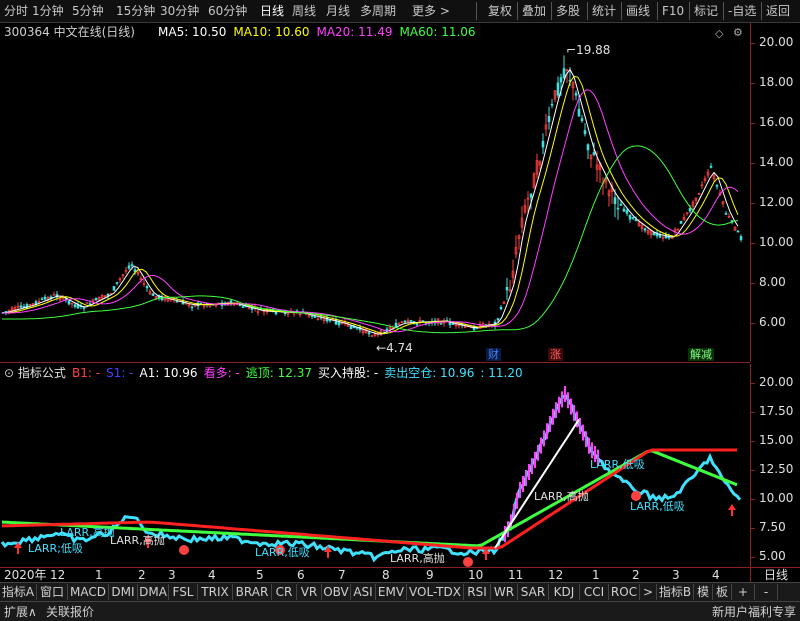  I want to click on indicator-tab-5: FSL, so click(183, 592).